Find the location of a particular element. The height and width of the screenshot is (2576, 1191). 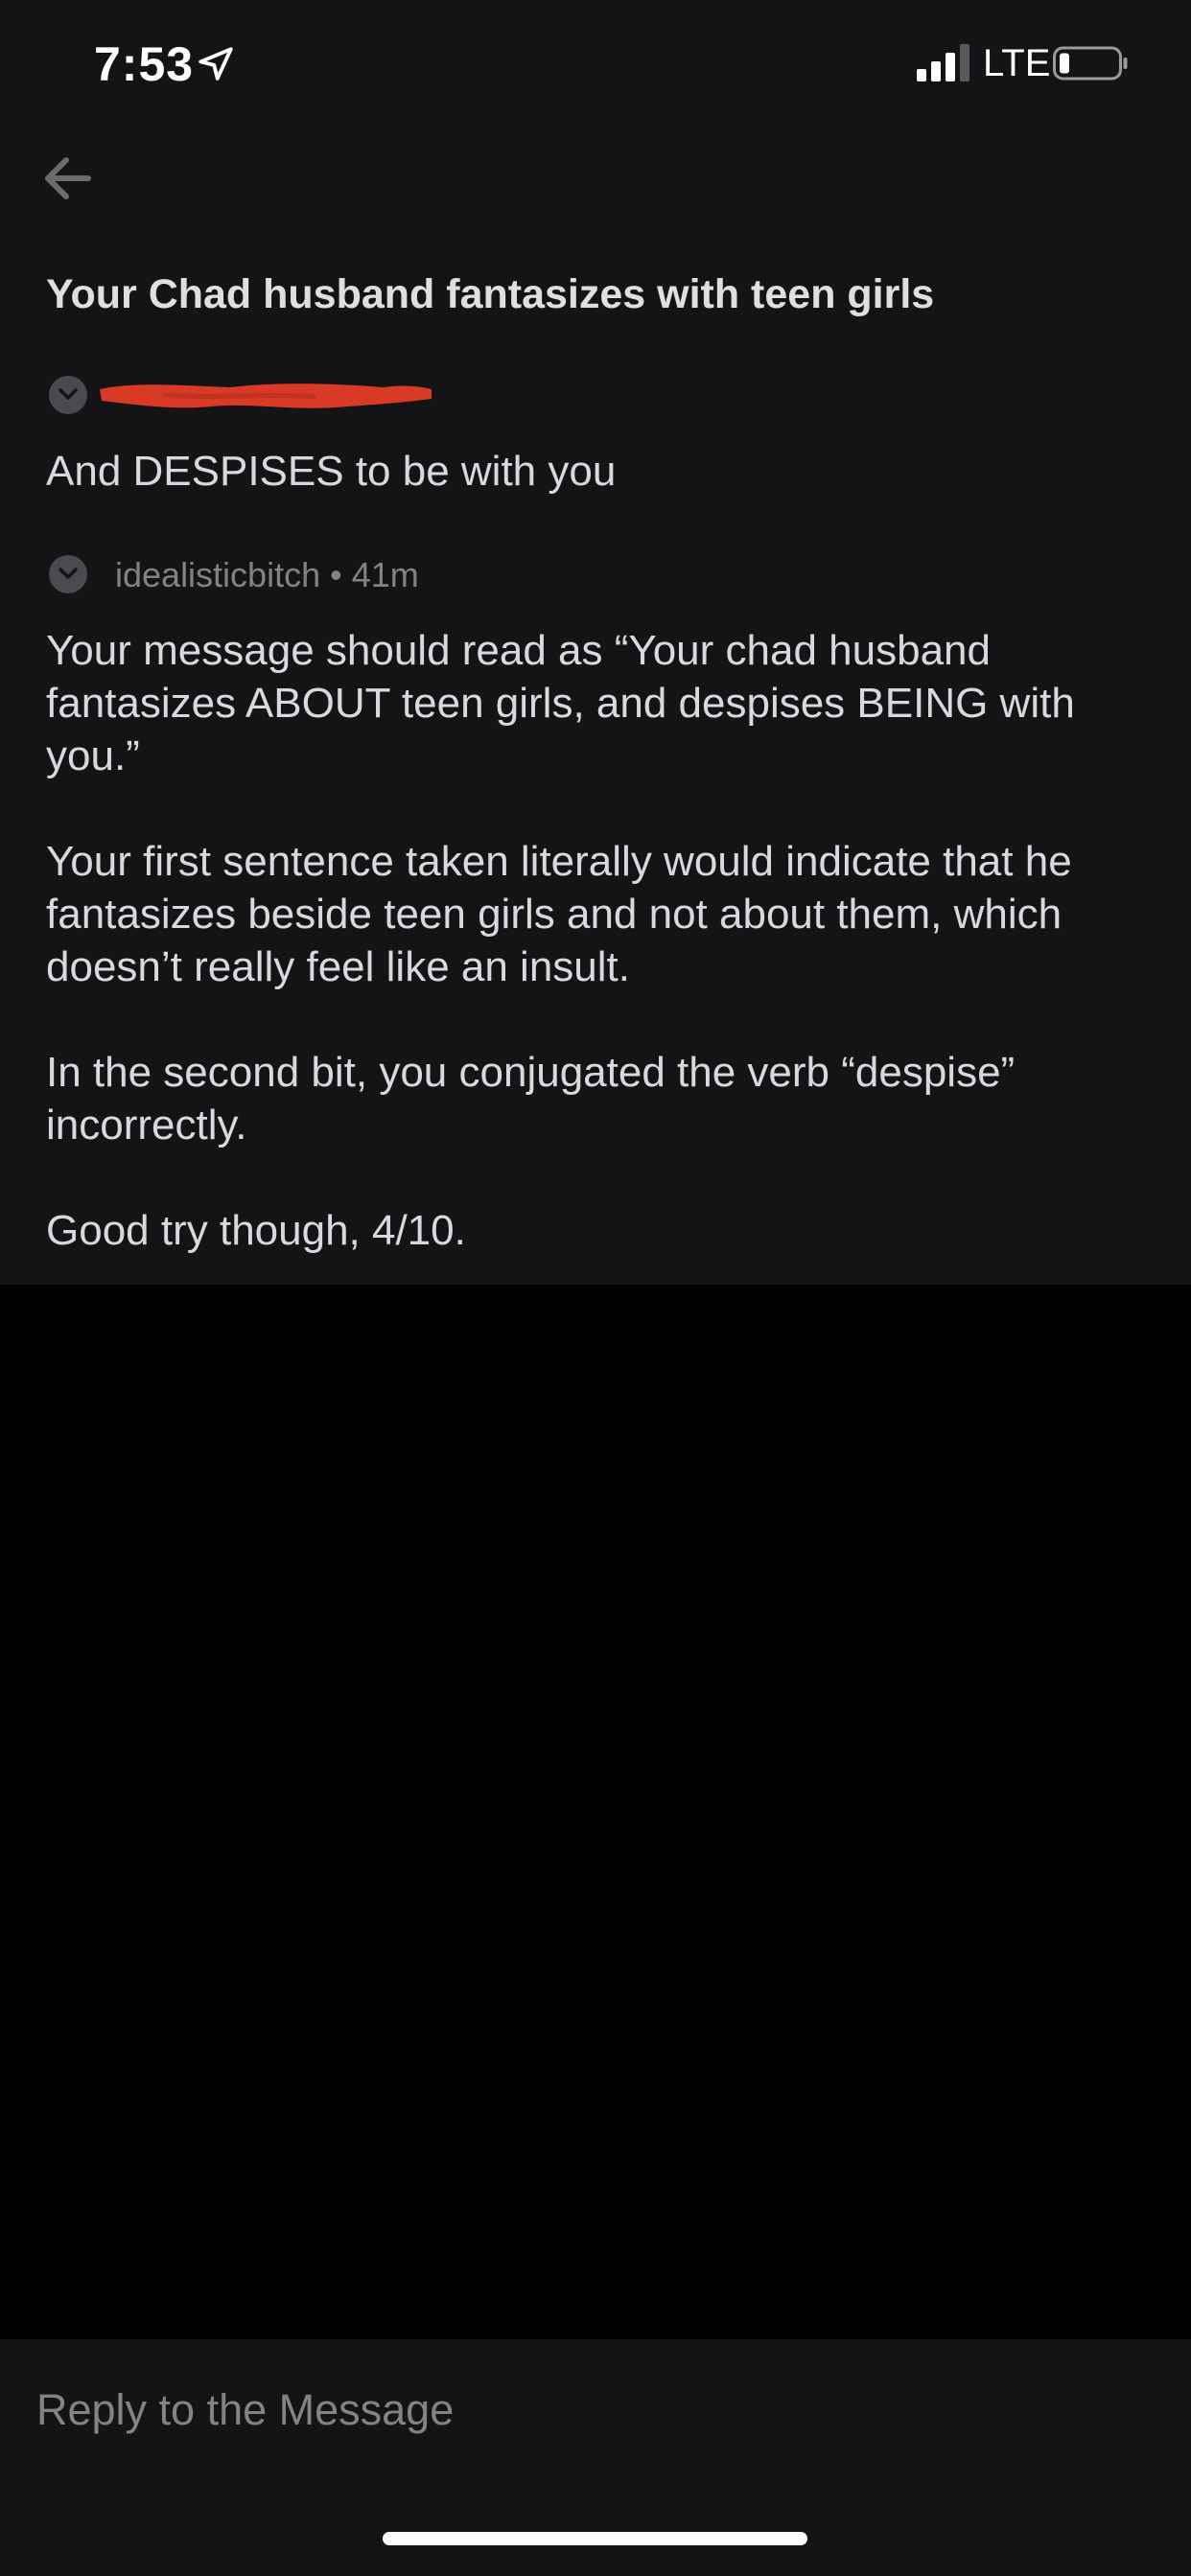

message-meta: idealisticbitch • 41m is located at coordinates (267, 575).